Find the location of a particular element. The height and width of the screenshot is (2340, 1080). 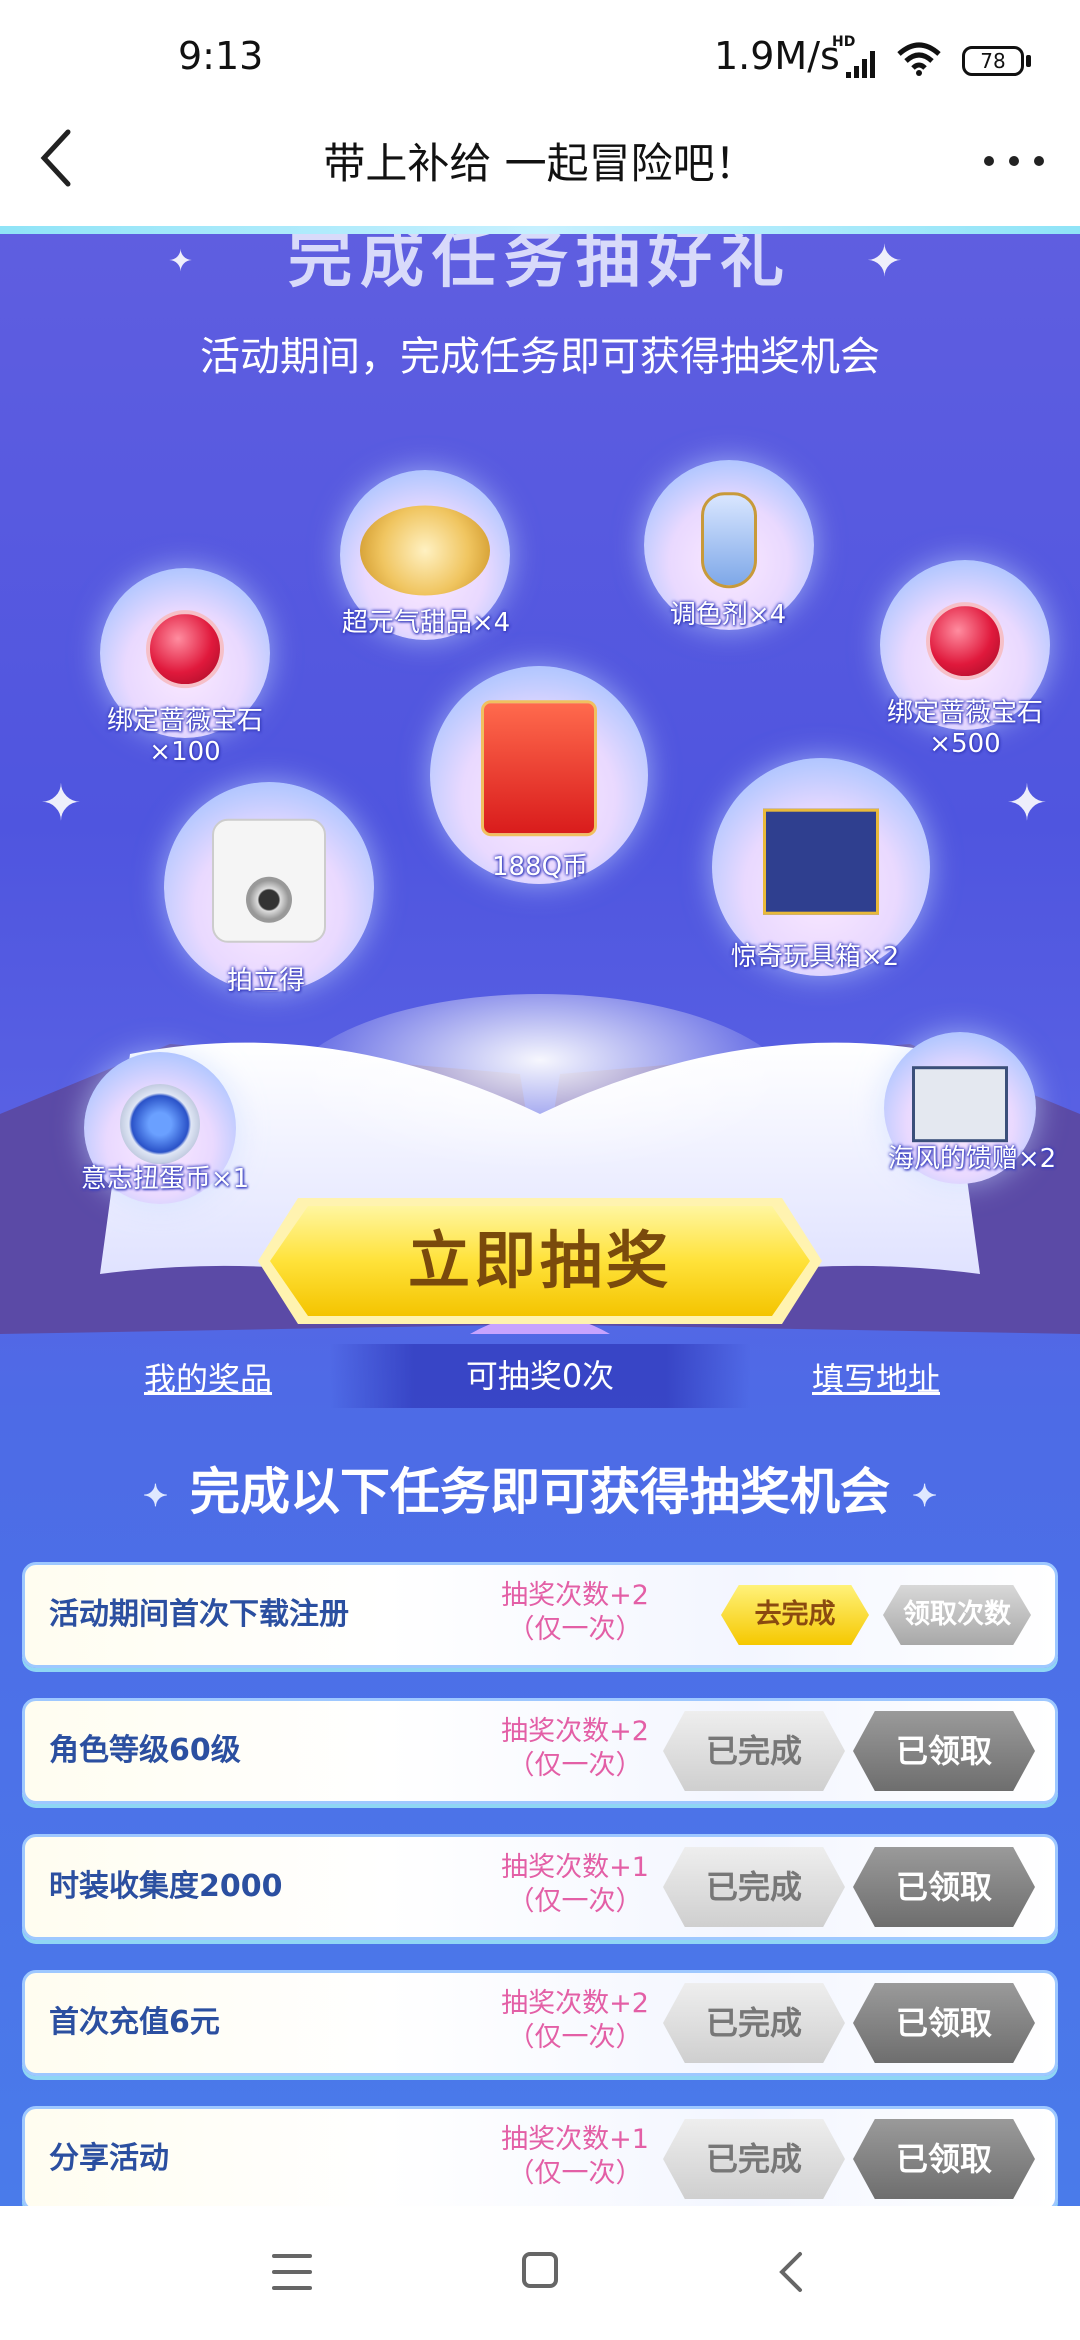

task-row: 活动期间首次下载注册 抽奖次数+2 （仅一次） 去完成 领取次数 is located at coordinates (540, 1615).